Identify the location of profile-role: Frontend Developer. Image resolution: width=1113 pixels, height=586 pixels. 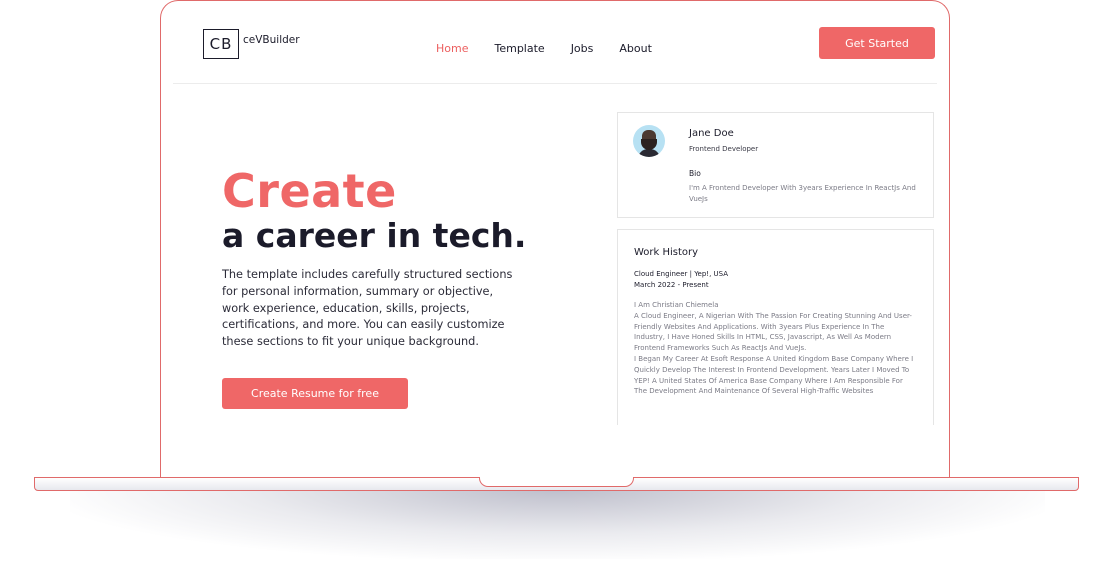
(724, 149).